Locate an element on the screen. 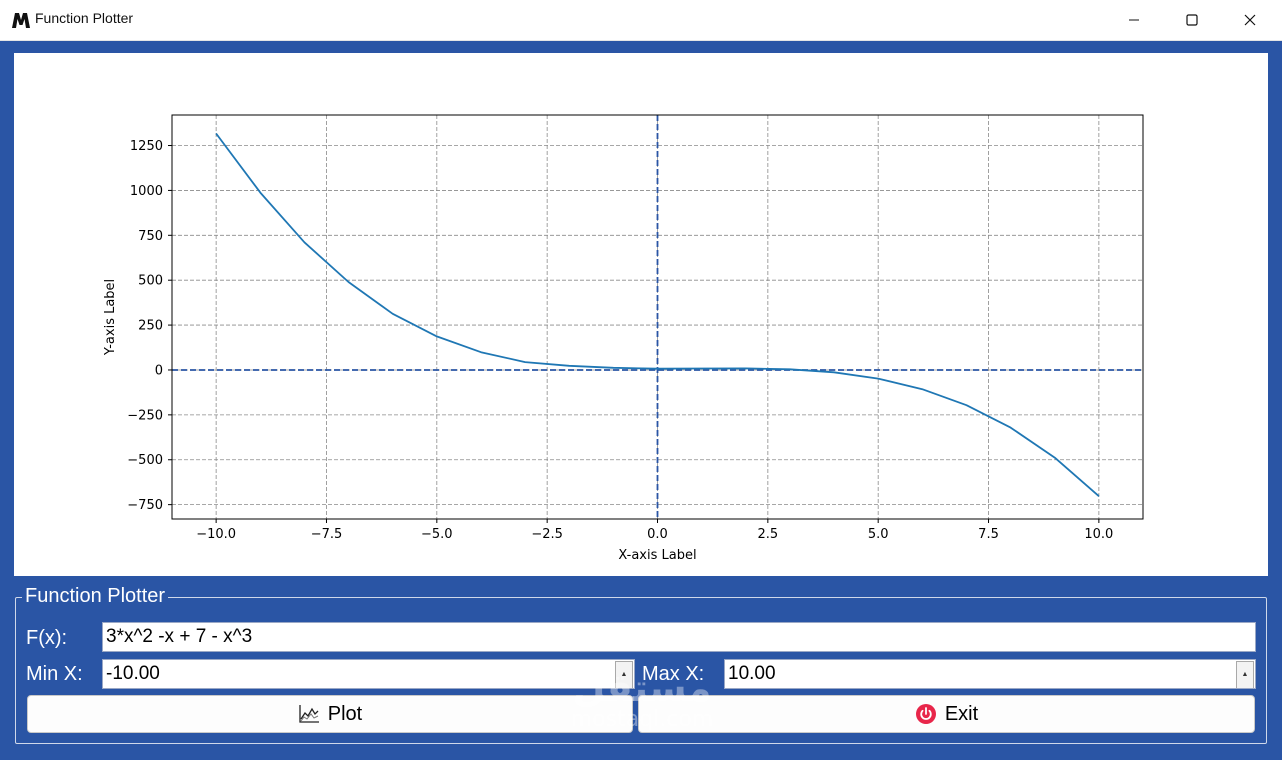  plot-button-label: Plot is located at coordinates (345, 713).